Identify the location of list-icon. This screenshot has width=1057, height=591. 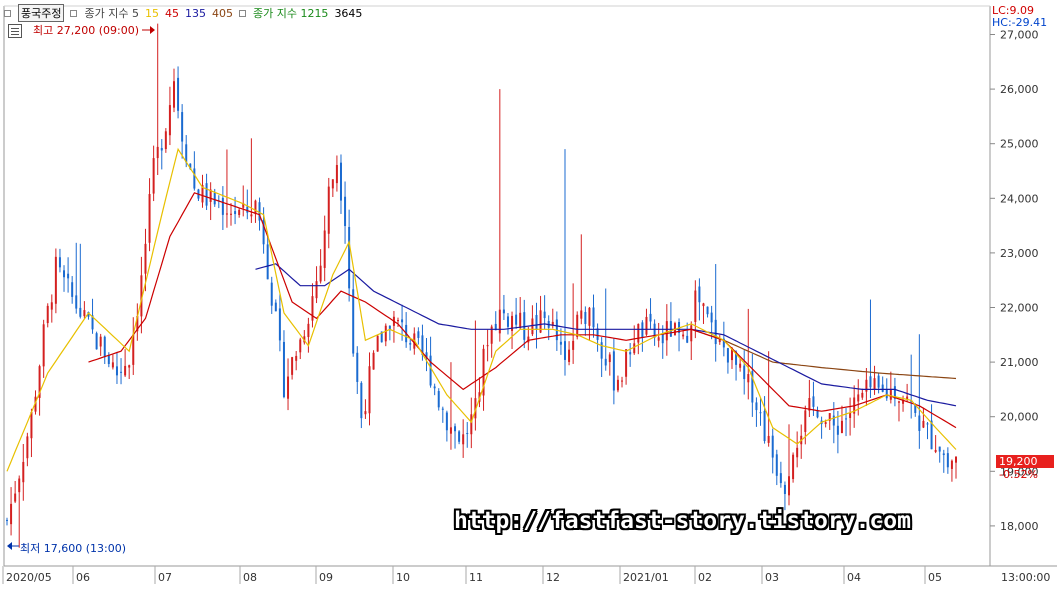
(15, 31).